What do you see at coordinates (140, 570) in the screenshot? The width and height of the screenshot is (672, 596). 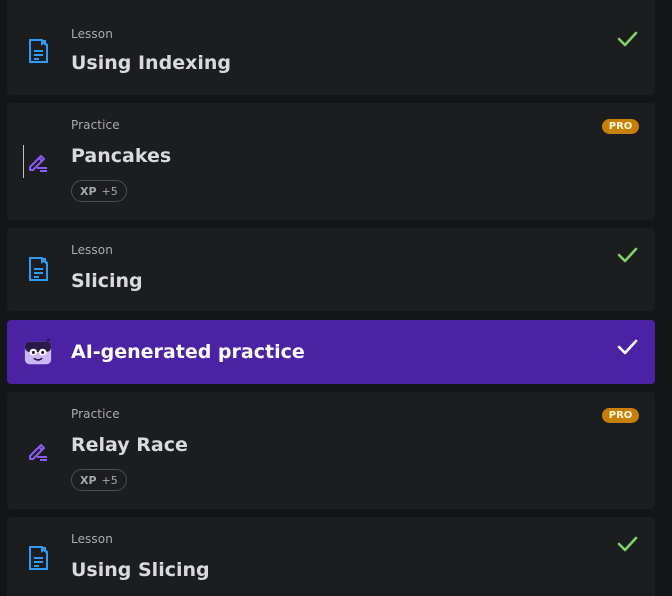 I see `item-title: Using Slicing` at bounding box center [140, 570].